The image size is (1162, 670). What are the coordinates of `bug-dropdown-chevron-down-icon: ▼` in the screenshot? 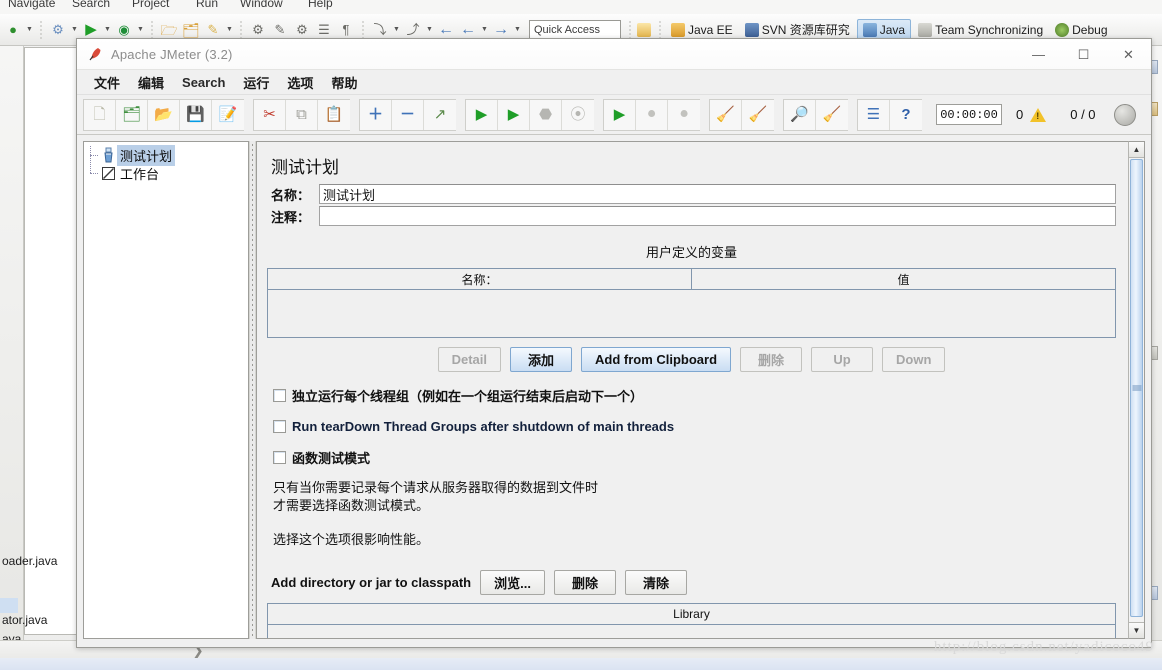 It's located at (74, 29).